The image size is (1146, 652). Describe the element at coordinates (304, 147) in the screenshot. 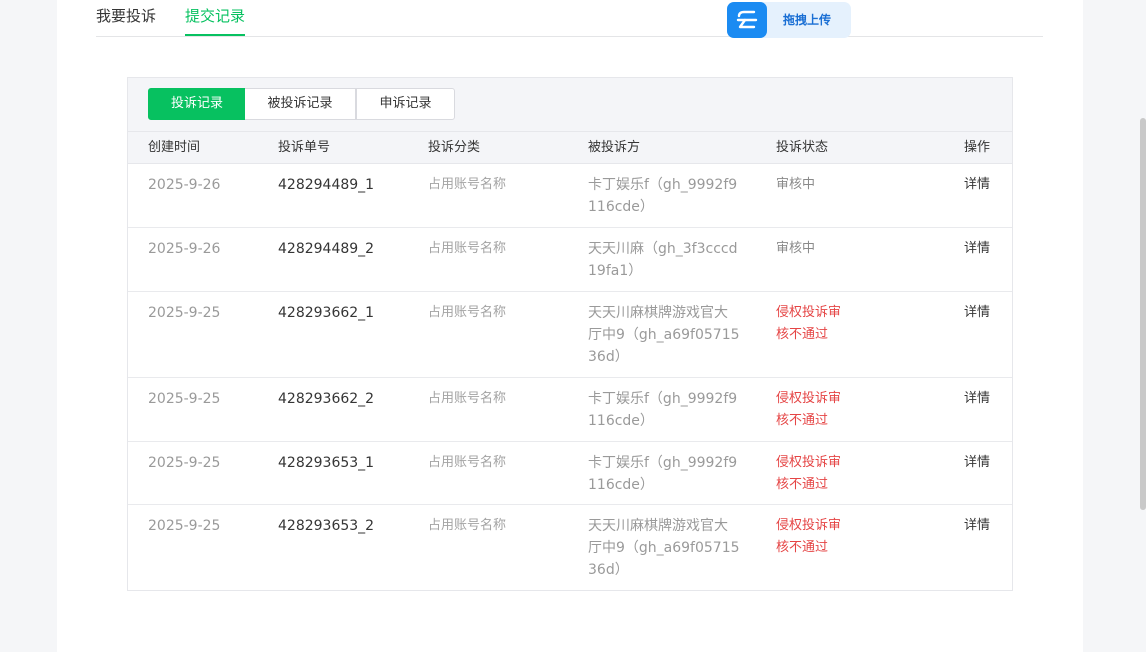

I see `header-complaint-no: 投诉单号` at that location.